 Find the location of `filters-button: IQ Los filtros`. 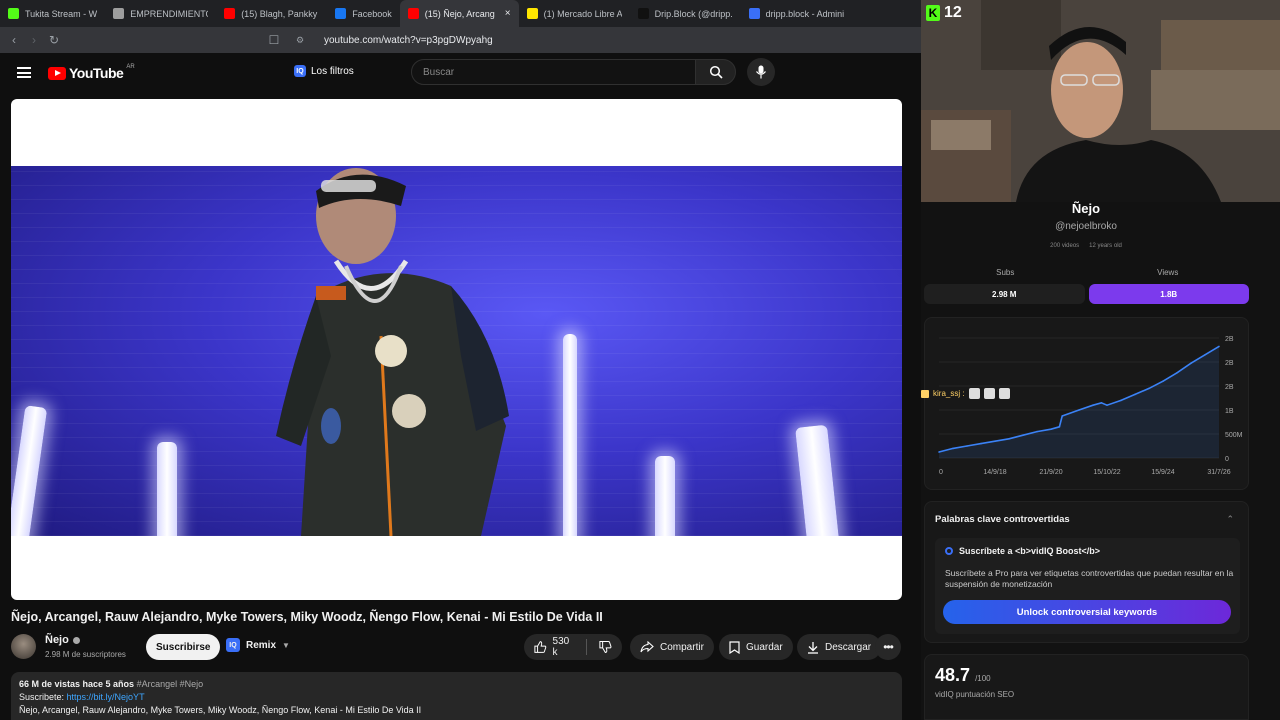

filters-button: IQ Los filtros is located at coordinates (324, 71).